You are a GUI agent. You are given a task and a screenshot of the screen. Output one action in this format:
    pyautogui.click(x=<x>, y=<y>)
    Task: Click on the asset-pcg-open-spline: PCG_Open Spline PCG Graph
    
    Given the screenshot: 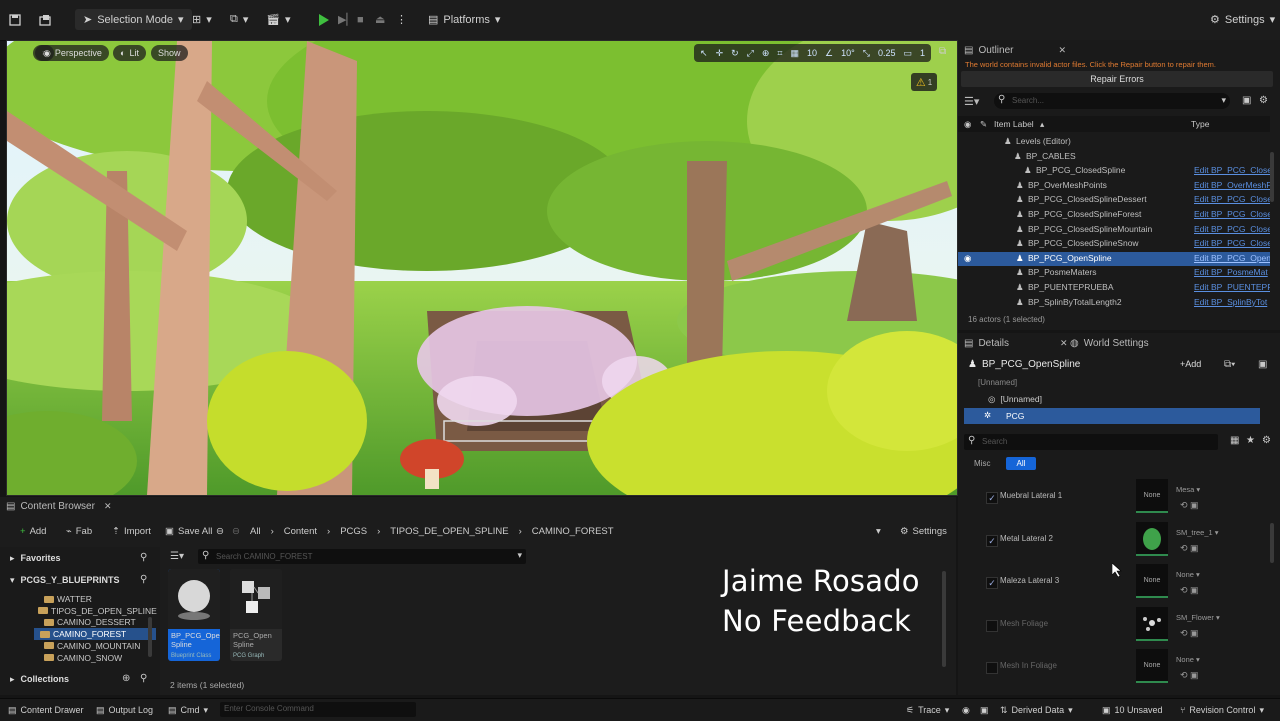 What is the action you would take?
    pyautogui.click(x=256, y=615)
    